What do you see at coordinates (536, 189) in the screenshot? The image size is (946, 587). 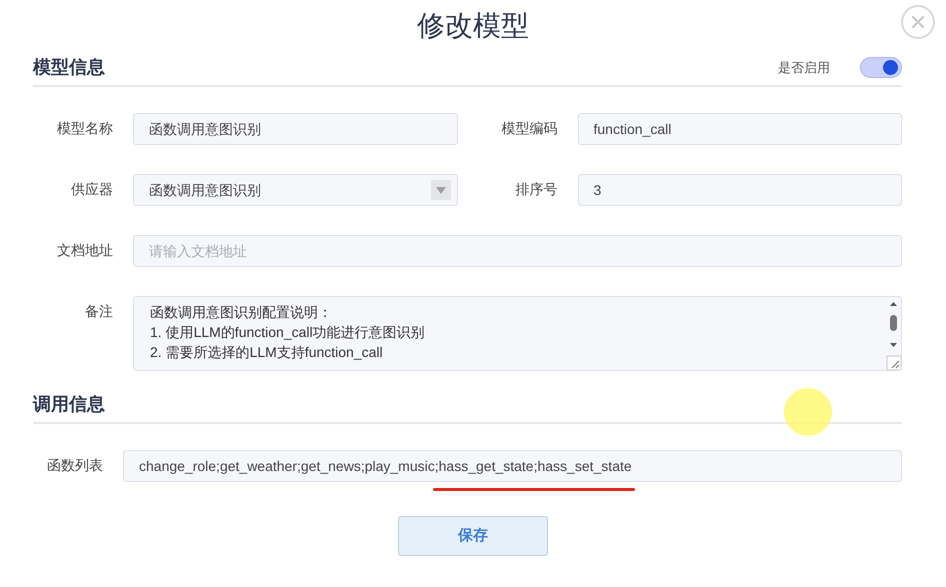 I see `field-label: 排序号` at bounding box center [536, 189].